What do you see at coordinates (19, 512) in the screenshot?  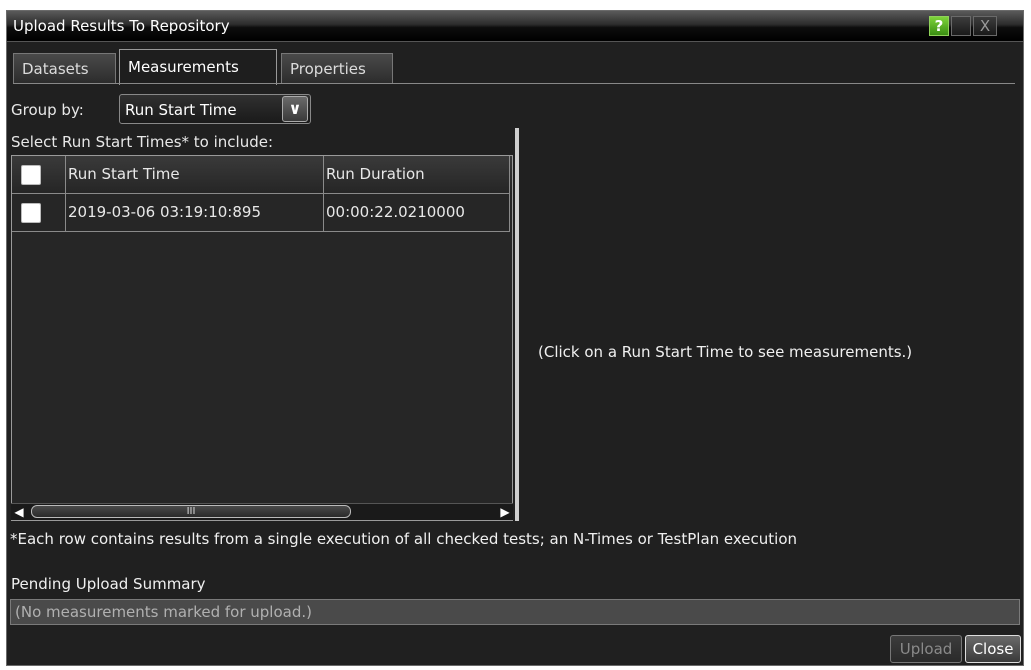 I see `scroll-left-icon: ◀` at bounding box center [19, 512].